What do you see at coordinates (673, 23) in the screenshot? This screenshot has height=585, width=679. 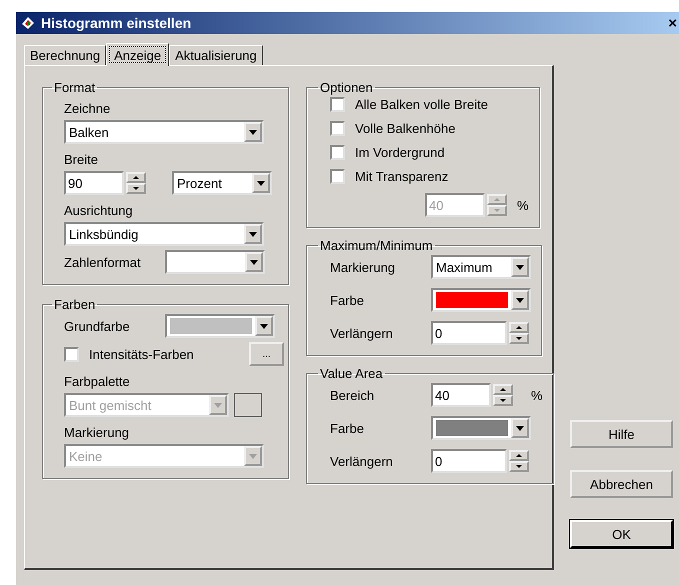 I see `close-button: ×` at bounding box center [673, 23].